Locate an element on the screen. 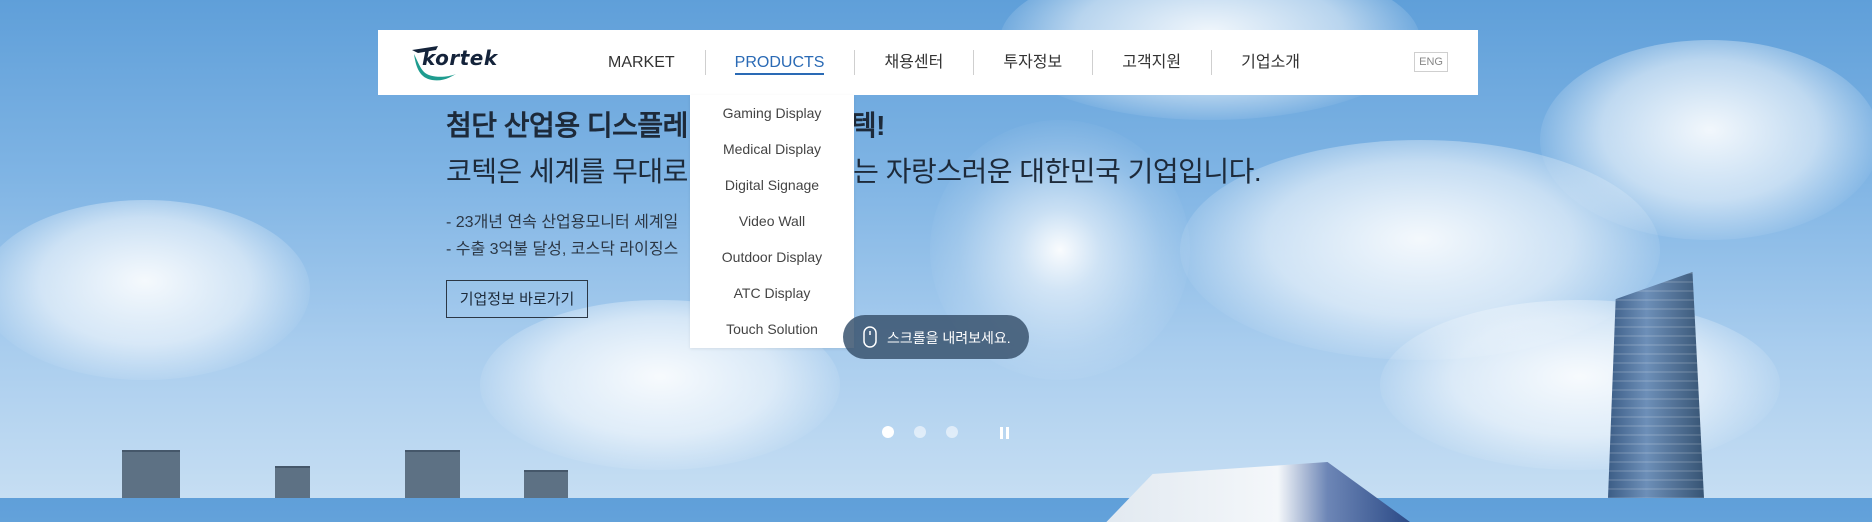 This screenshot has width=1872, height=522. nav-label: 기업소개 is located at coordinates (1271, 62).